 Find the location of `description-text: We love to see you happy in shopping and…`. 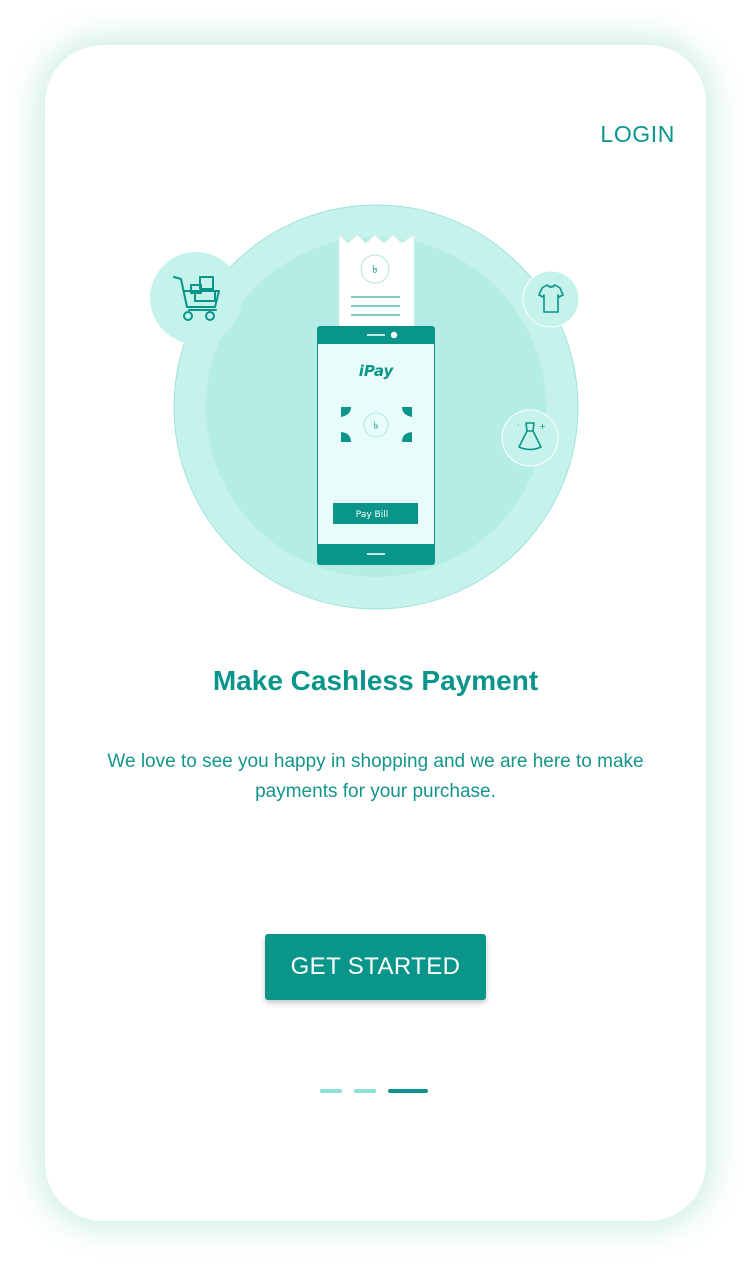

description-text: We love to see you happy in shopping and… is located at coordinates (375, 776).